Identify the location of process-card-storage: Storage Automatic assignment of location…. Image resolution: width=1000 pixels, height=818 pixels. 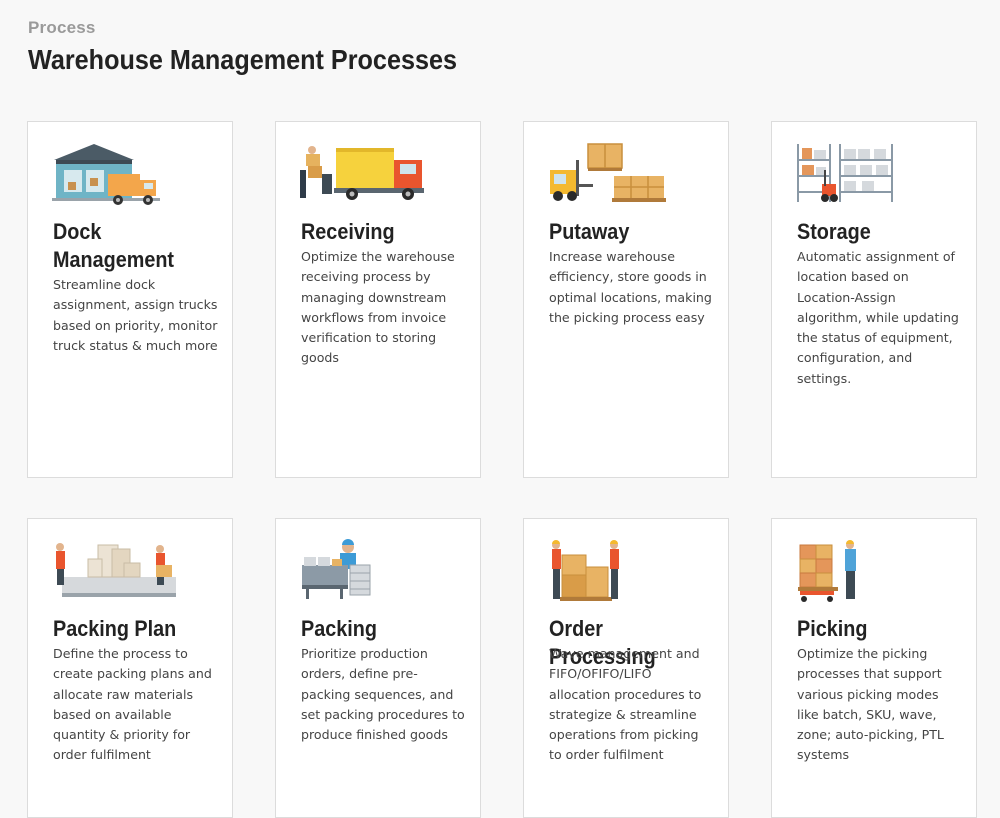
(874, 299).